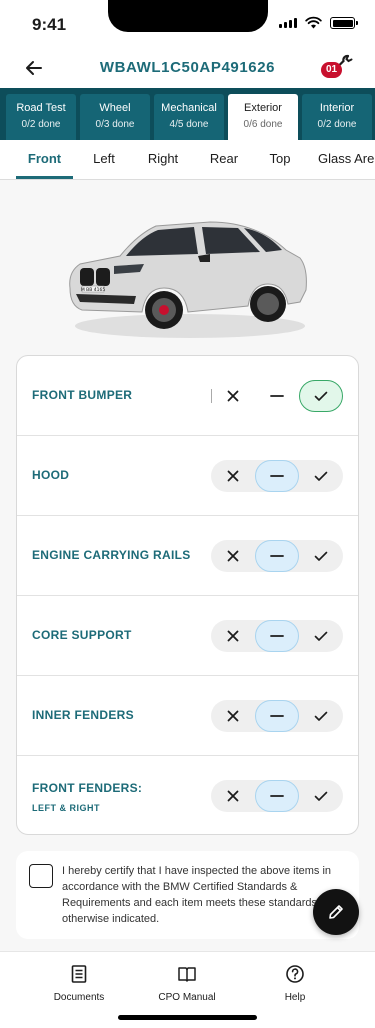 This screenshot has height=1028, width=375. What do you see at coordinates (41, 108) in the screenshot?
I see `tab-name: Road Test` at bounding box center [41, 108].